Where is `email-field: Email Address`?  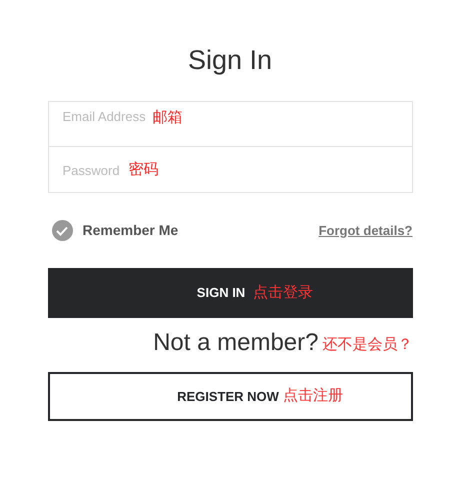 email-field: Email Address is located at coordinates (107, 116).